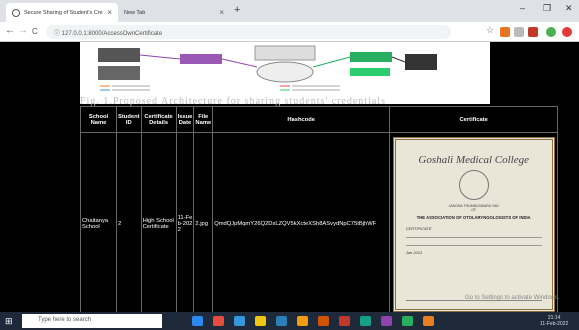  Describe the element at coordinates (512, 298) in the screenshot. I see `activation-watermark: Go to Settings to activate Windows.` at that location.